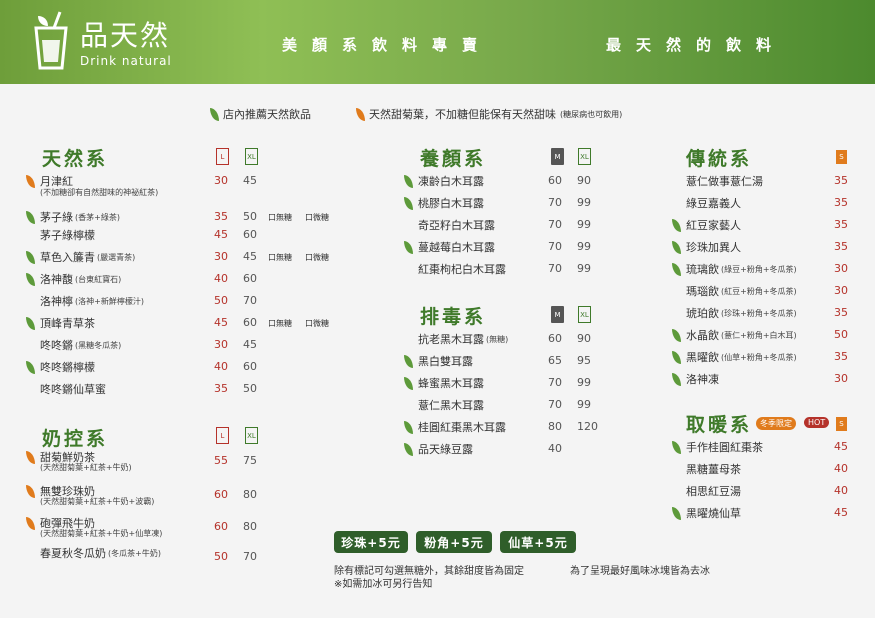 The width and height of the screenshot is (875, 618). Describe the element at coordinates (453, 317) in the screenshot. I see `section-title-detox: 排毒系` at that location.